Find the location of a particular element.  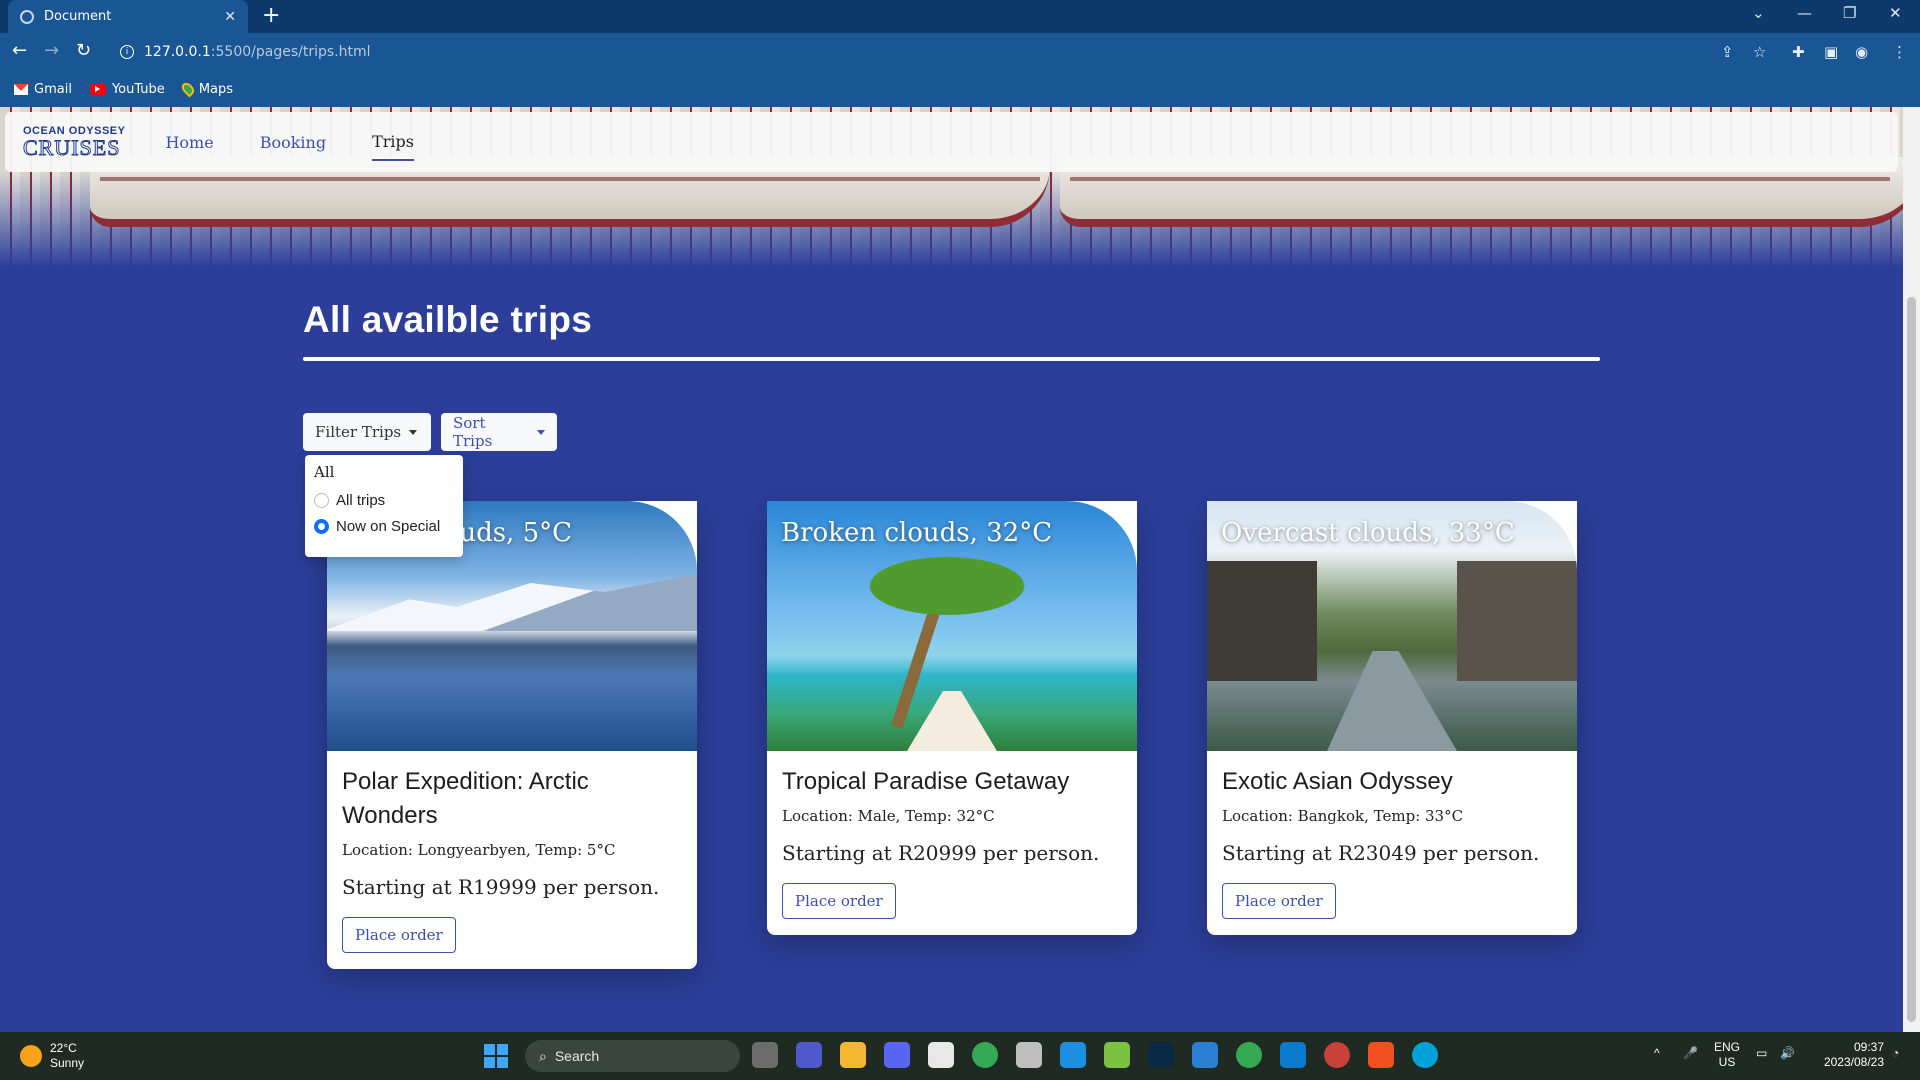

canva-icon is located at coordinates (1425, 1055).